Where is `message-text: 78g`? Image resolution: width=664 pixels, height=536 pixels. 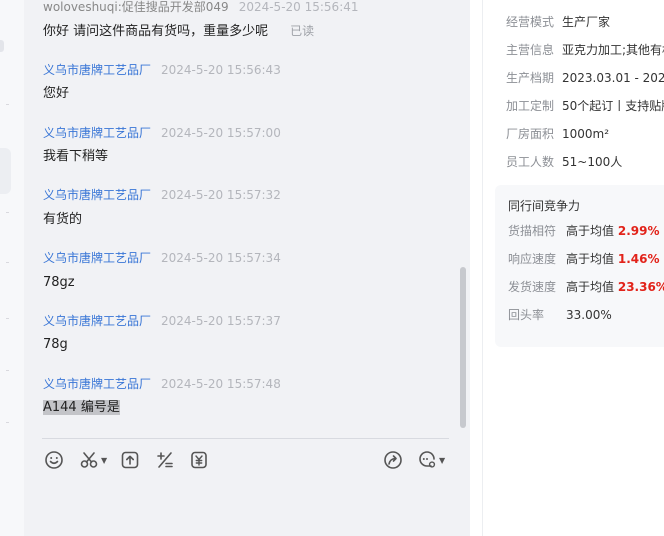 message-text: 78g is located at coordinates (55, 344).